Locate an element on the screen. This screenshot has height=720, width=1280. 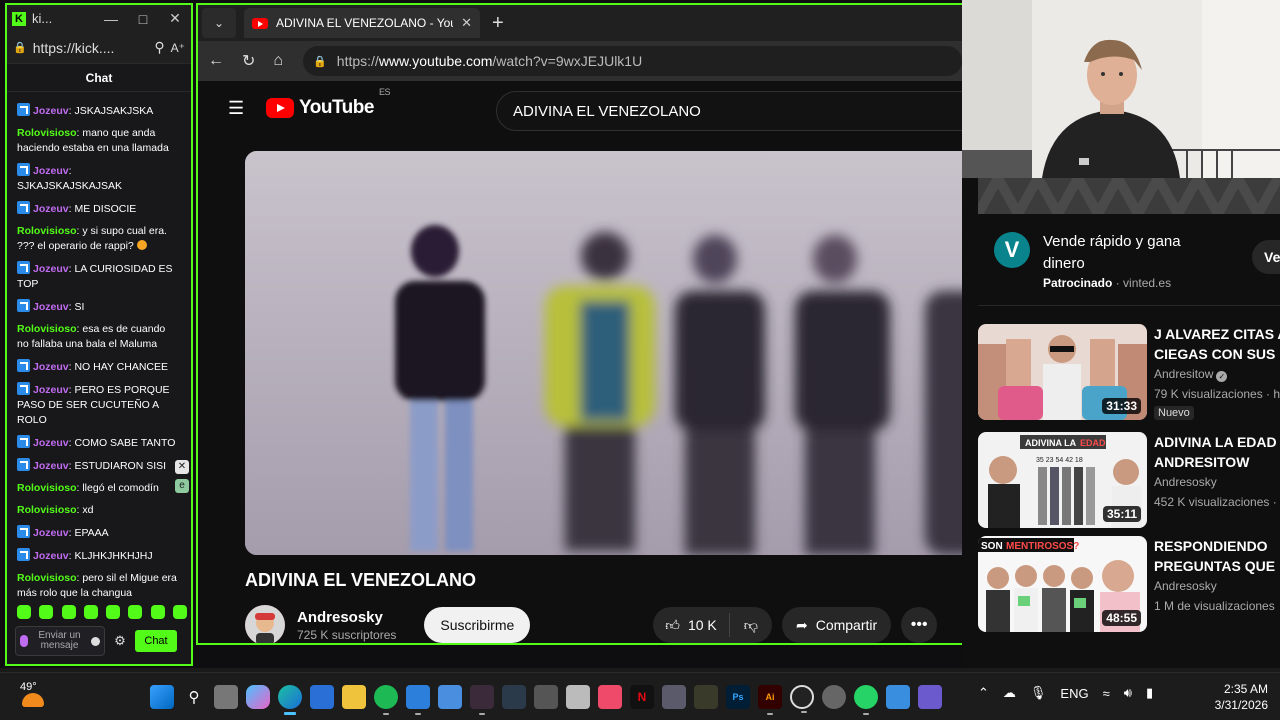
chat-message: Jozeuv: SI is located at coordinates (98, 307).